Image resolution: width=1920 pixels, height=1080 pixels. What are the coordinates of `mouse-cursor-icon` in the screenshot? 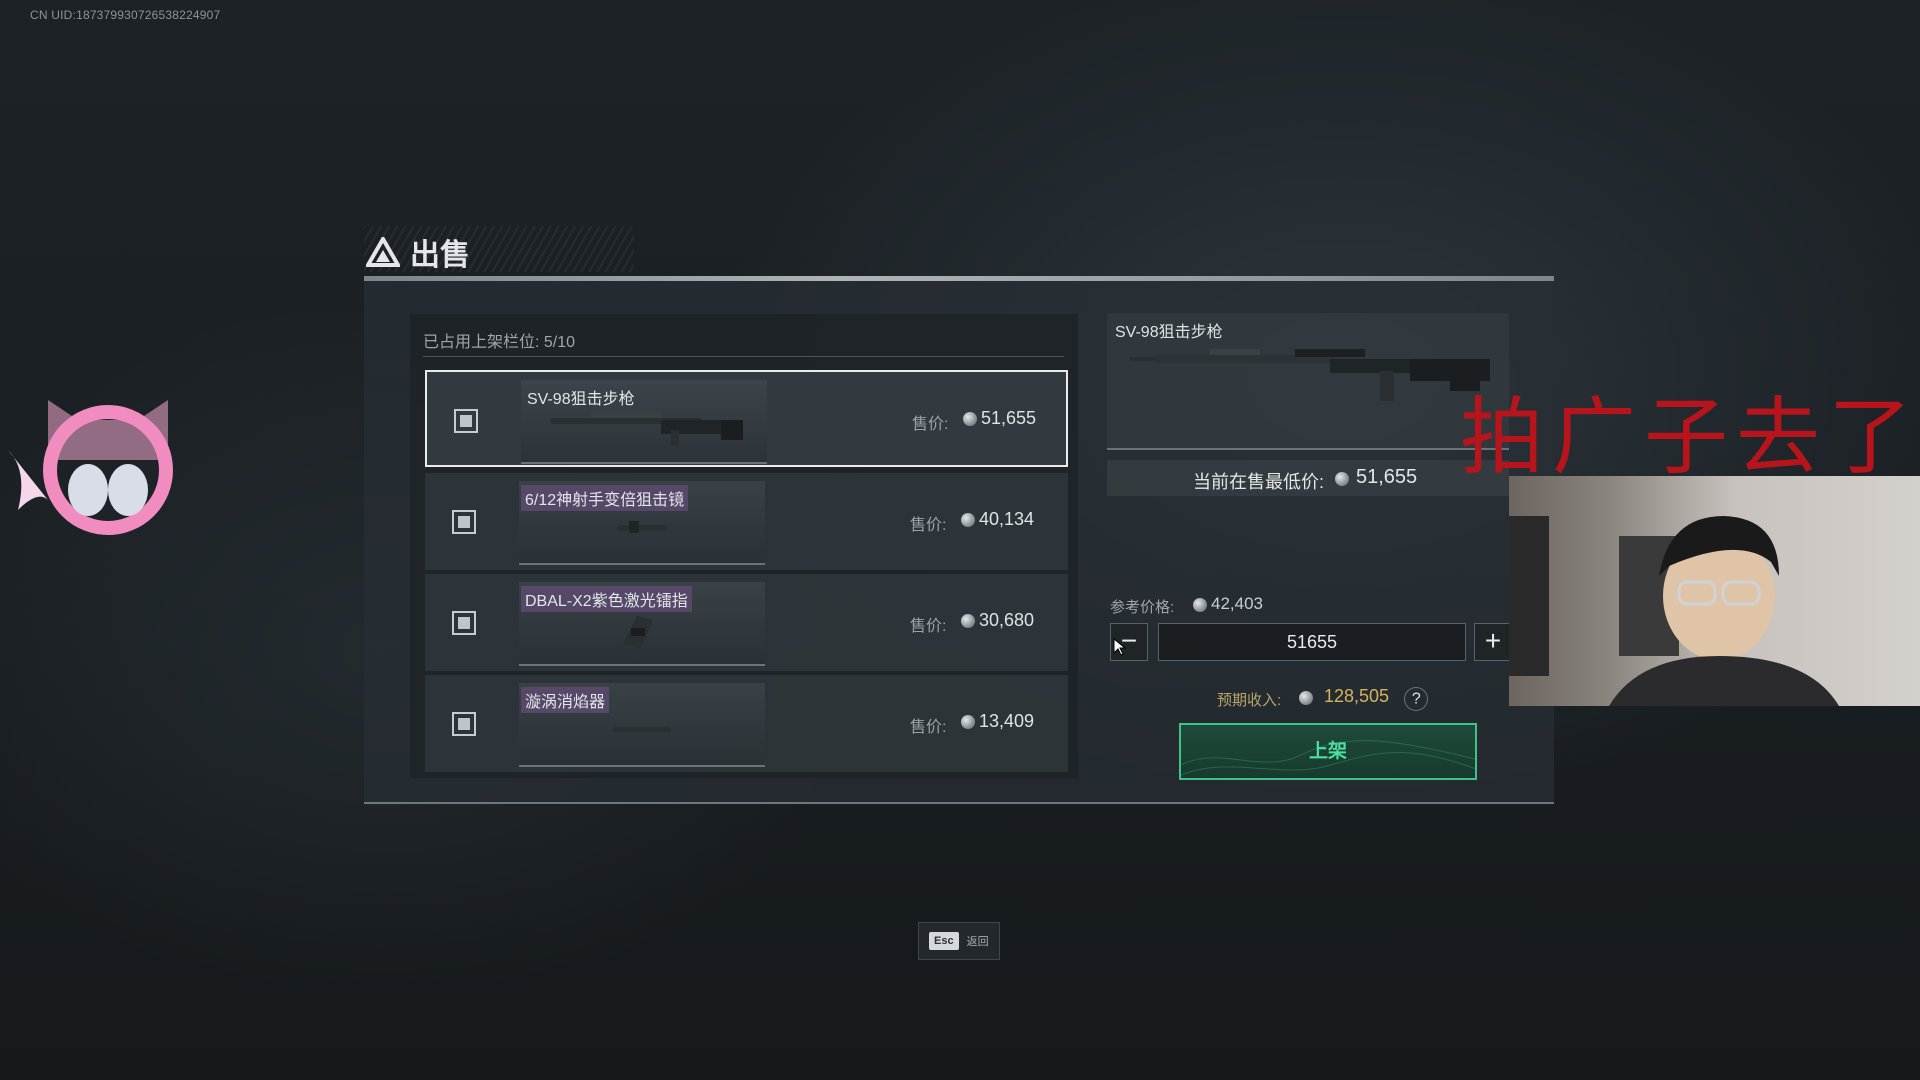 It's located at (1120, 647).